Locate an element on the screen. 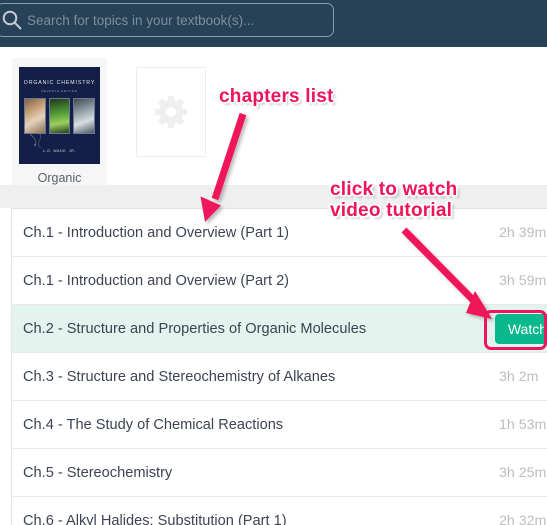 Image resolution: width=547 pixels, height=525 pixels. top-header-bar is located at coordinates (273, 23).